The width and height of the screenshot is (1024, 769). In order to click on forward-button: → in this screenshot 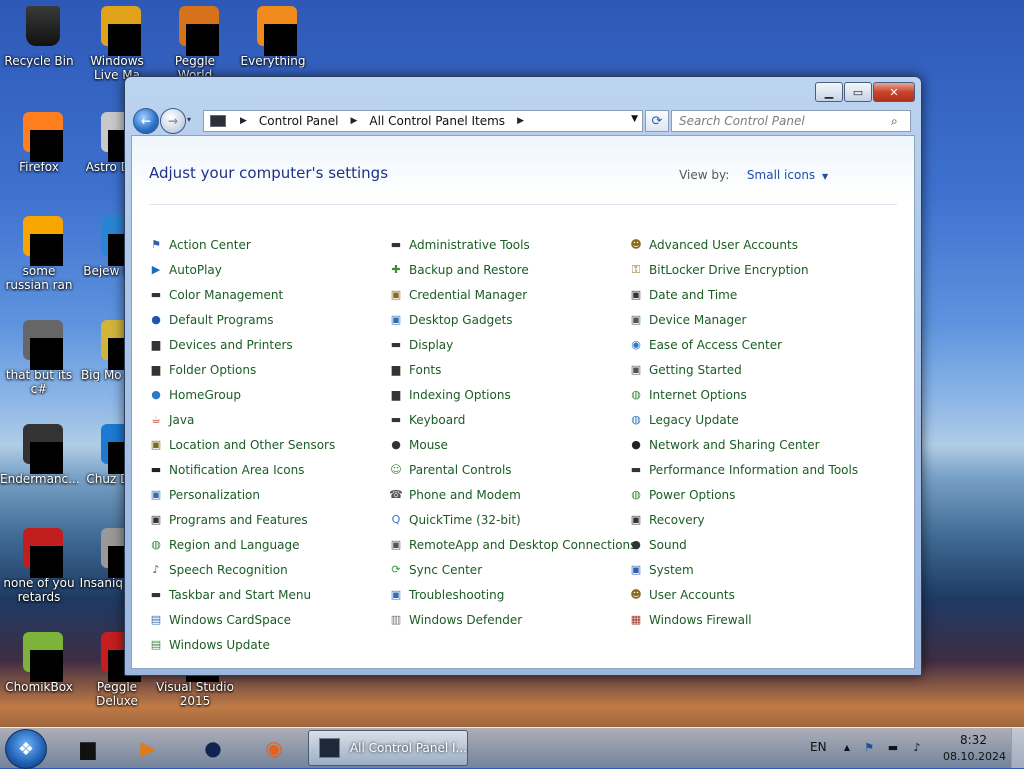, I will do `click(173, 121)`.